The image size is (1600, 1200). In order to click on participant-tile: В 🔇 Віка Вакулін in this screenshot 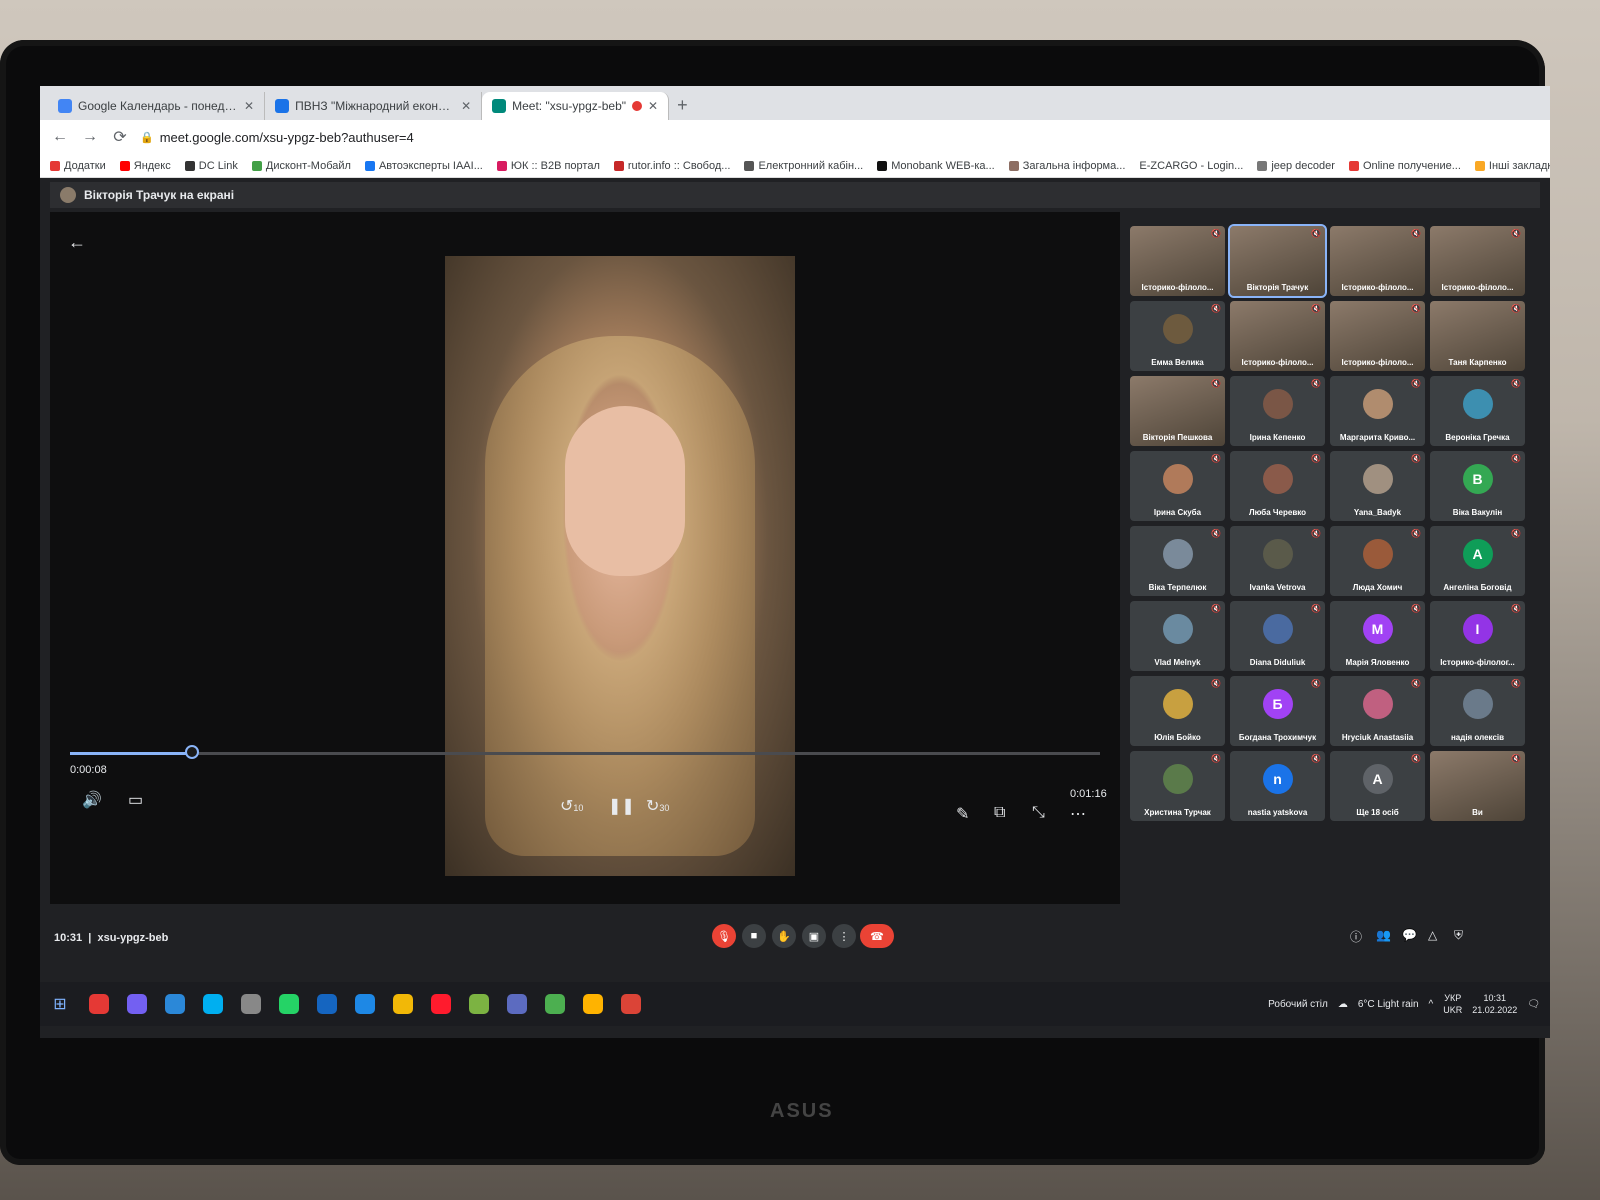, I will do `click(1477, 486)`.